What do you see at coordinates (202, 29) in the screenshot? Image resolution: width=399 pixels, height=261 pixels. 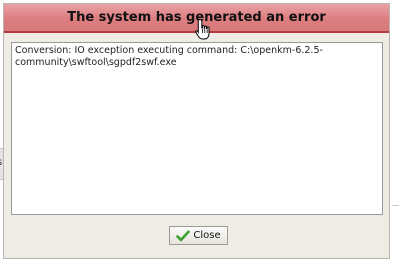 I see `hand-cursor-icon` at bounding box center [202, 29].